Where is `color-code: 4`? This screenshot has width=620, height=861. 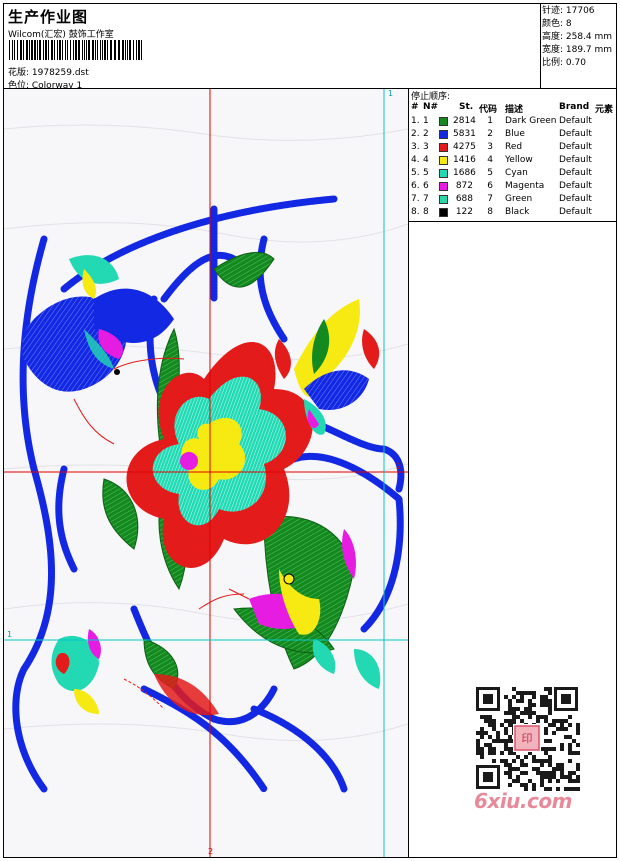 color-code: 4 is located at coordinates (490, 160).